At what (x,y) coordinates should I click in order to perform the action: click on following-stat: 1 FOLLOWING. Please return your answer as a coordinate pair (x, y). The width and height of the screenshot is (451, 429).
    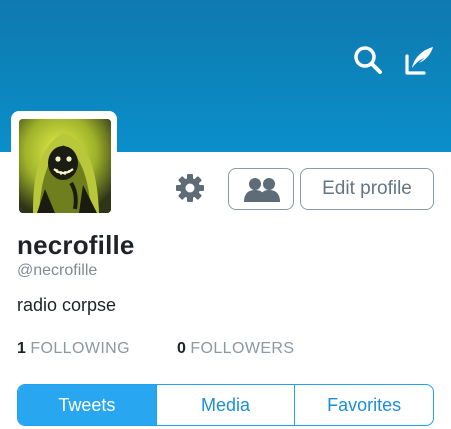
    Looking at the image, I should click on (73, 349).